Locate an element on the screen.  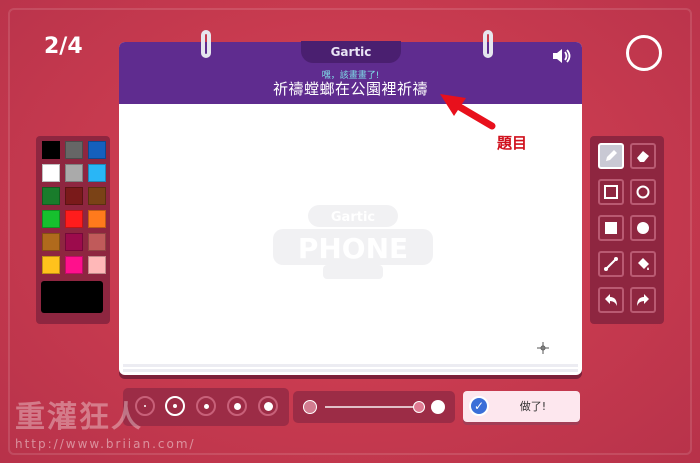
eraser-icon is located at coordinates (643, 156).